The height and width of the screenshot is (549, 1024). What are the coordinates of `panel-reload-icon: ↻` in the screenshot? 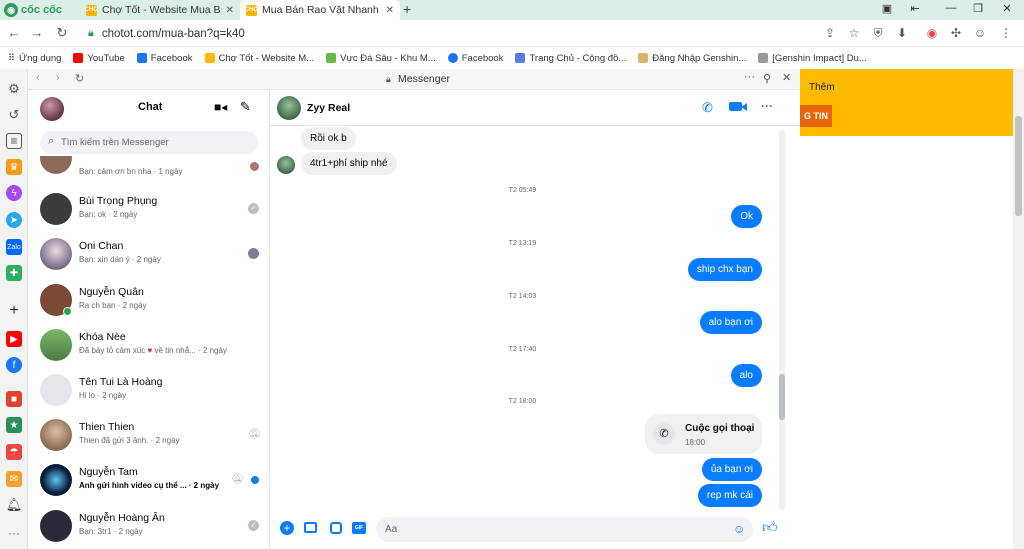 It's located at (79, 78).